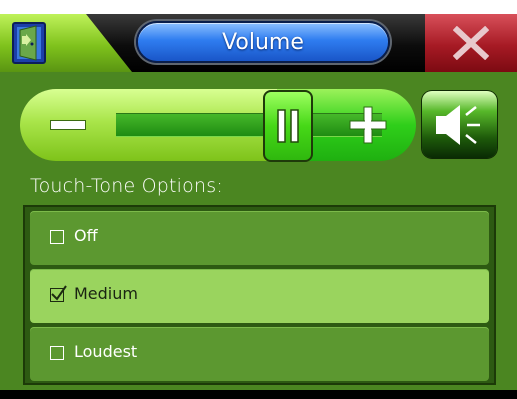 Image resolution: width=517 pixels, height=399 pixels. I want to click on door-exit-icon, so click(29, 43).